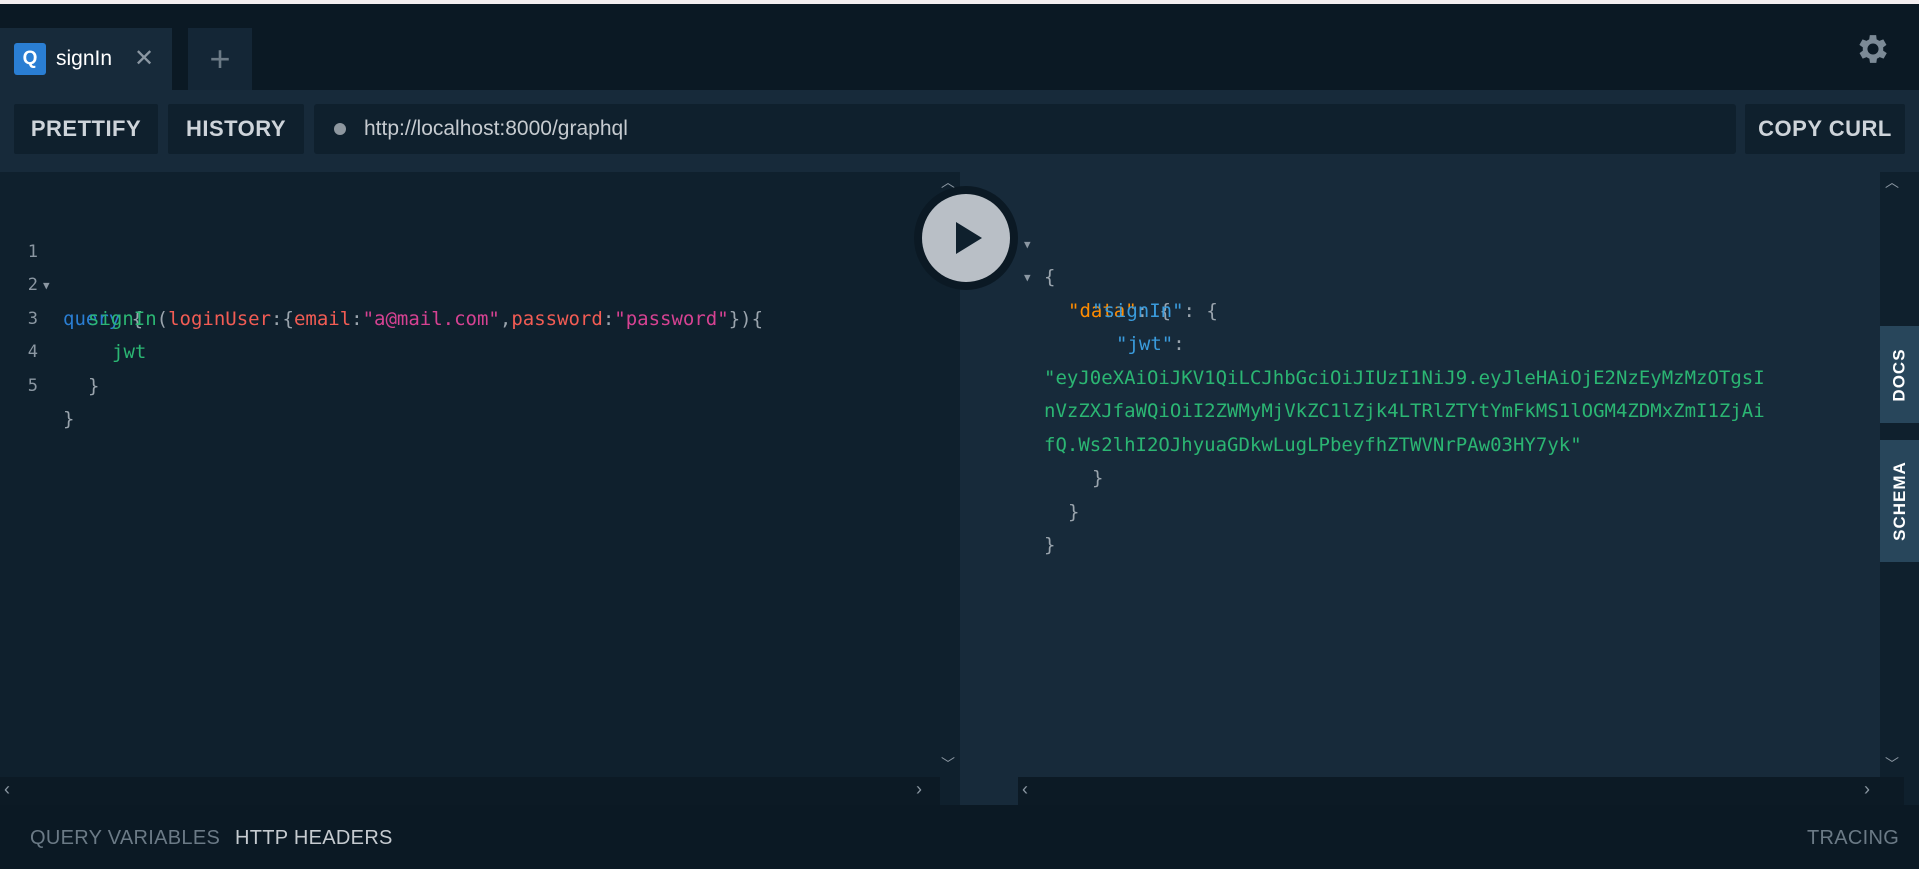  Describe the element at coordinates (86, 129) in the screenshot. I see `prettify-button: PRETTIFY` at that location.